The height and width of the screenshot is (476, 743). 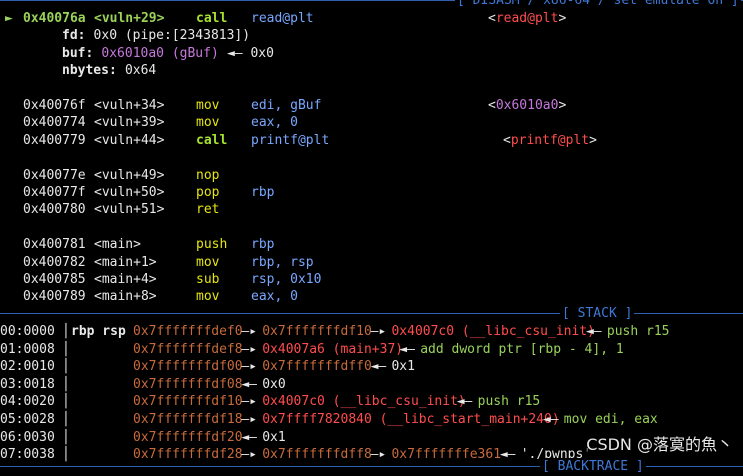 What do you see at coordinates (27, 455) in the screenshot?
I see `stack-index: 07:0038` at bounding box center [27, 455].